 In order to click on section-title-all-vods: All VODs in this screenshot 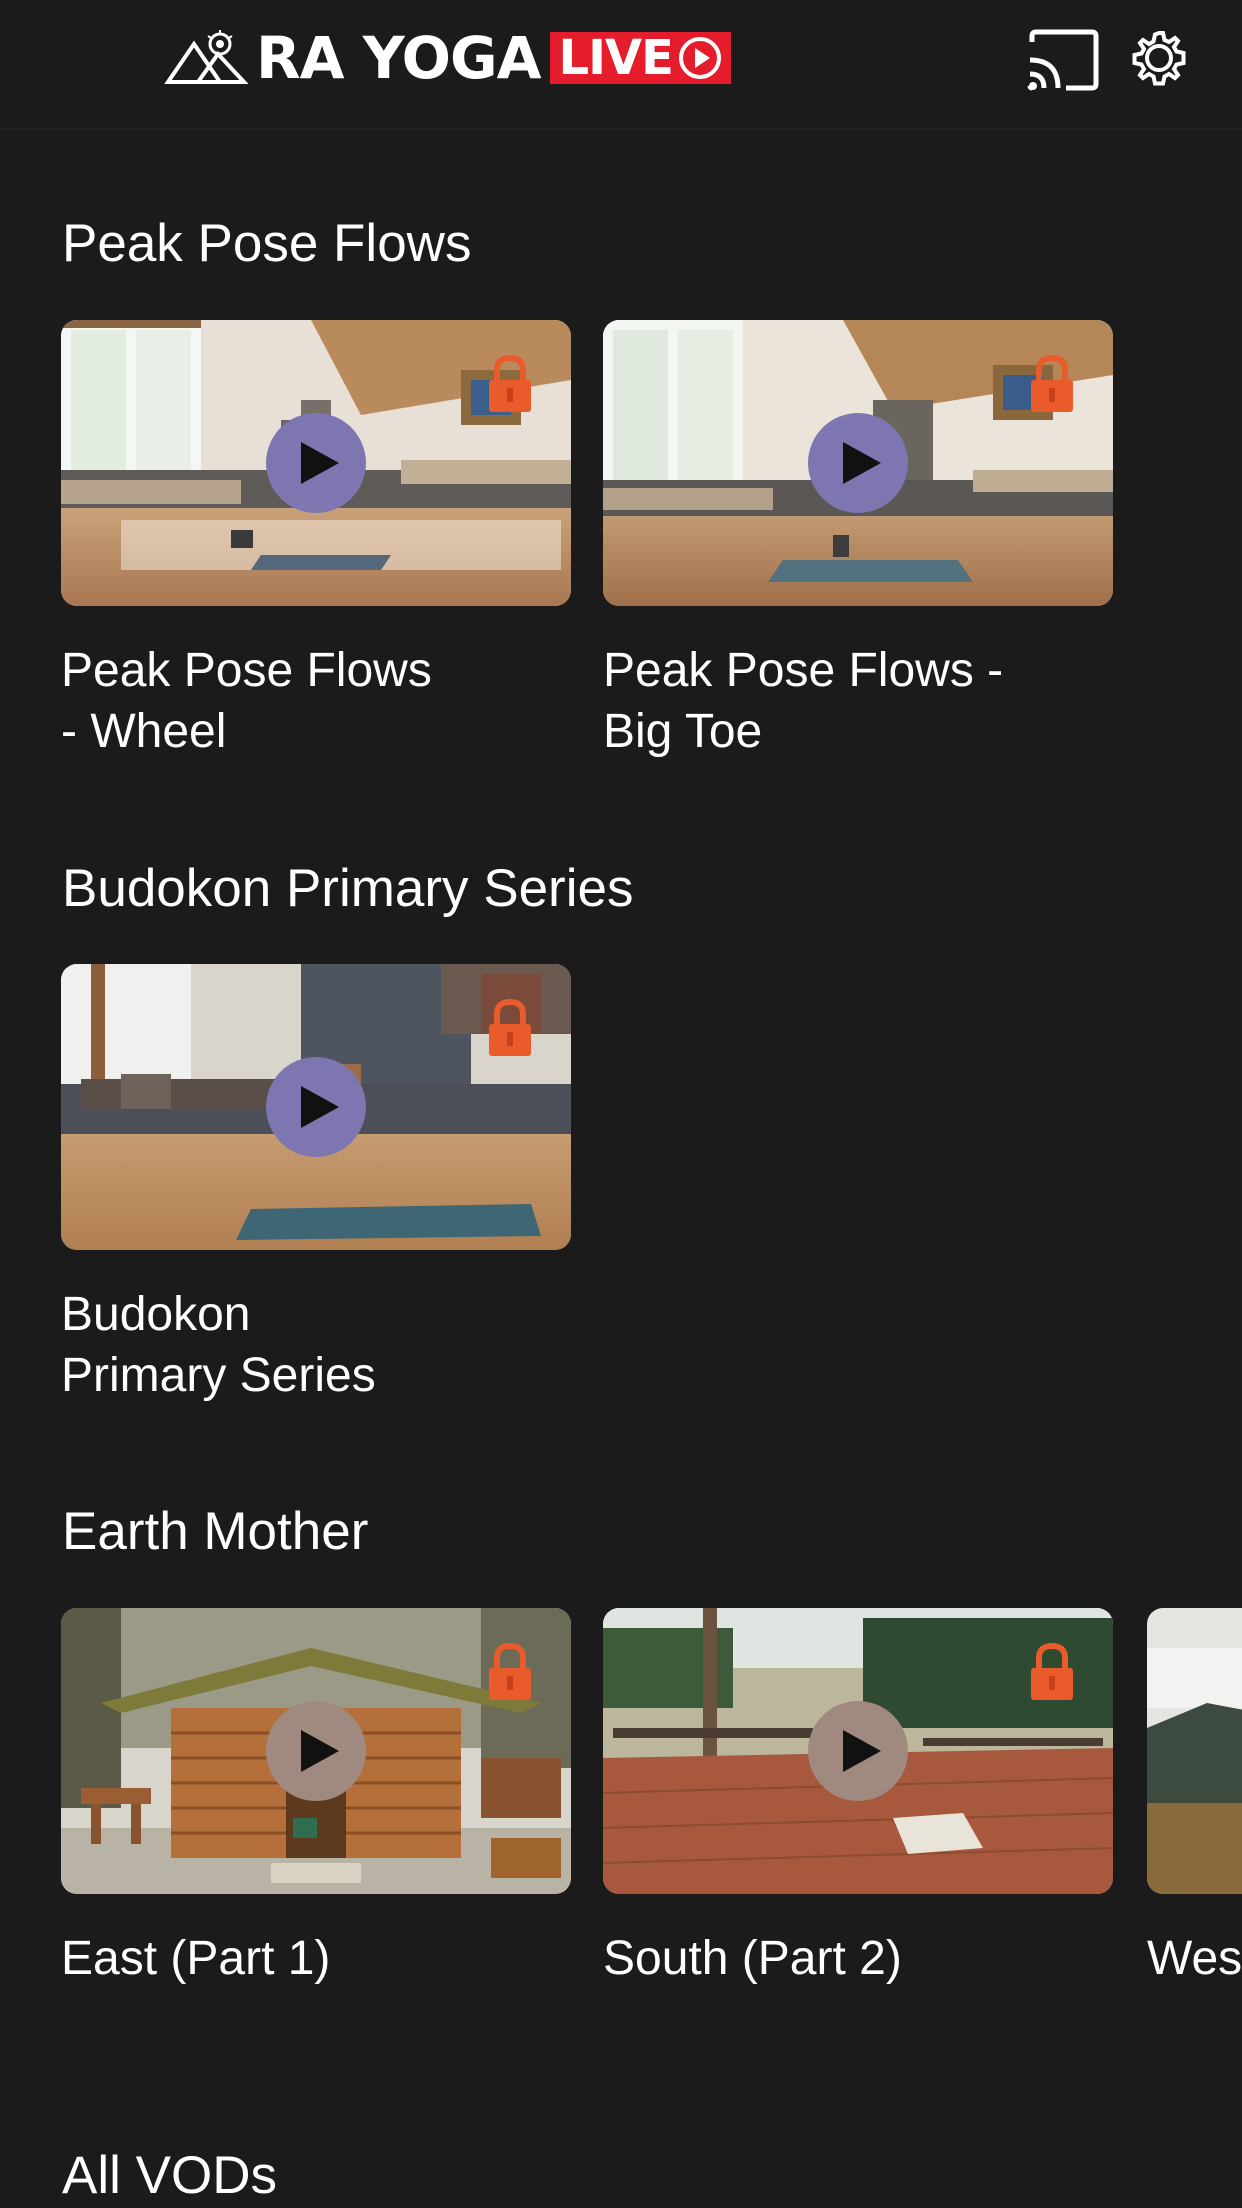, I will do `click(169, 2175)`.